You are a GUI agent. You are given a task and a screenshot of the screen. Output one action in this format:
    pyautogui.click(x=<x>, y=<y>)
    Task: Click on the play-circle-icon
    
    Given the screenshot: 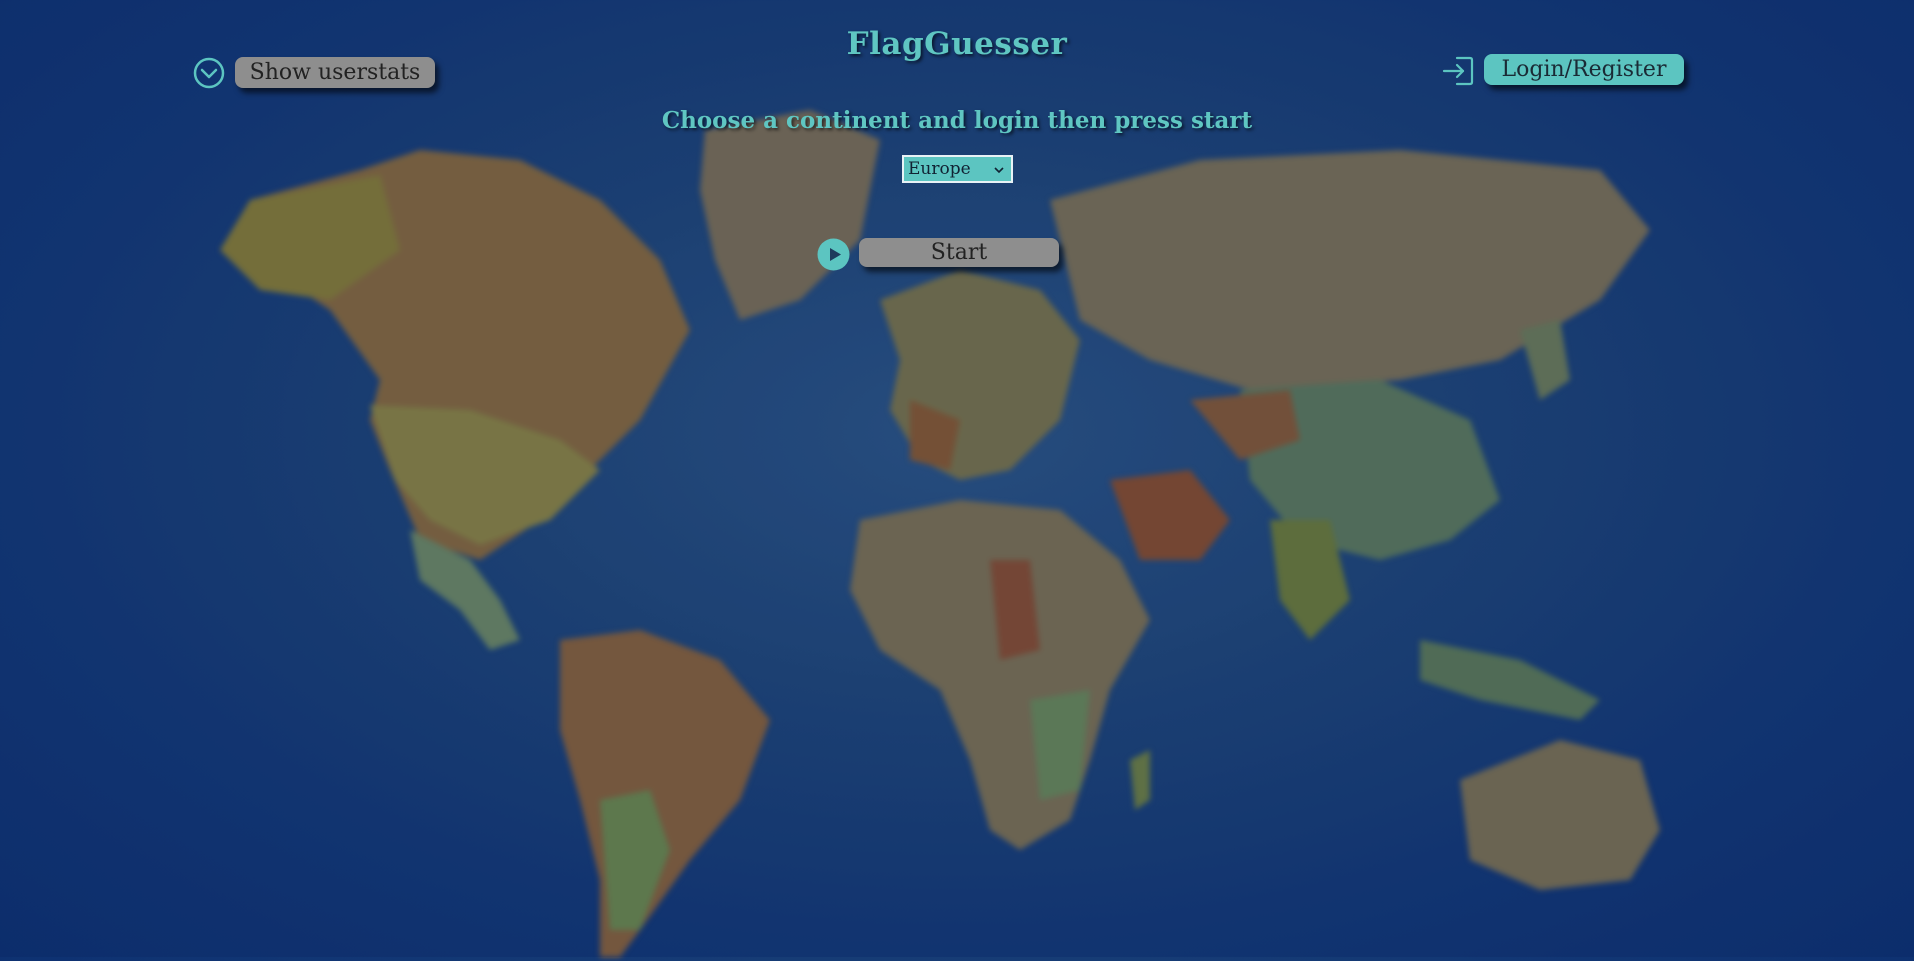 What is the action you would take?
    pyautogui.click(x=833, y=254)
    